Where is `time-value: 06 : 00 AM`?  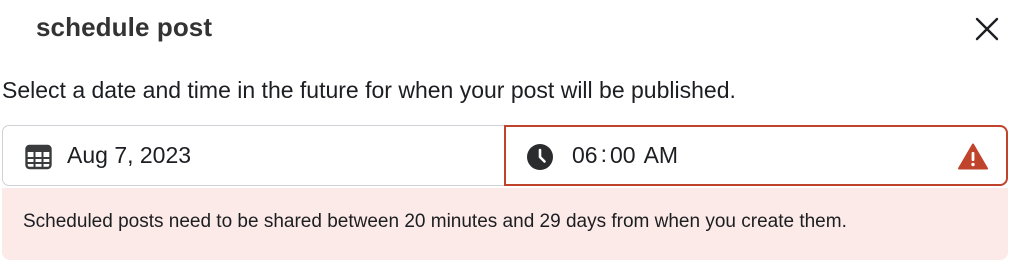 time-value: 06 : 00 AM is located at coordinates (625, 155).